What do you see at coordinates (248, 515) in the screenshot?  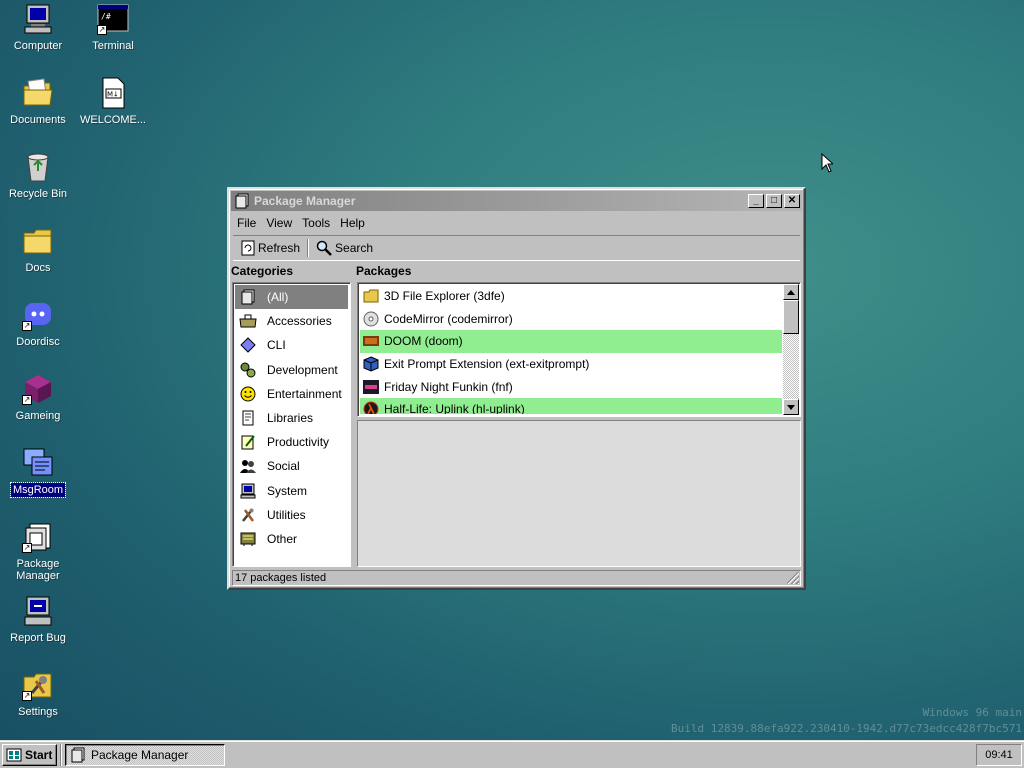 I see `tools-icon` at bounding box center [248, 515].